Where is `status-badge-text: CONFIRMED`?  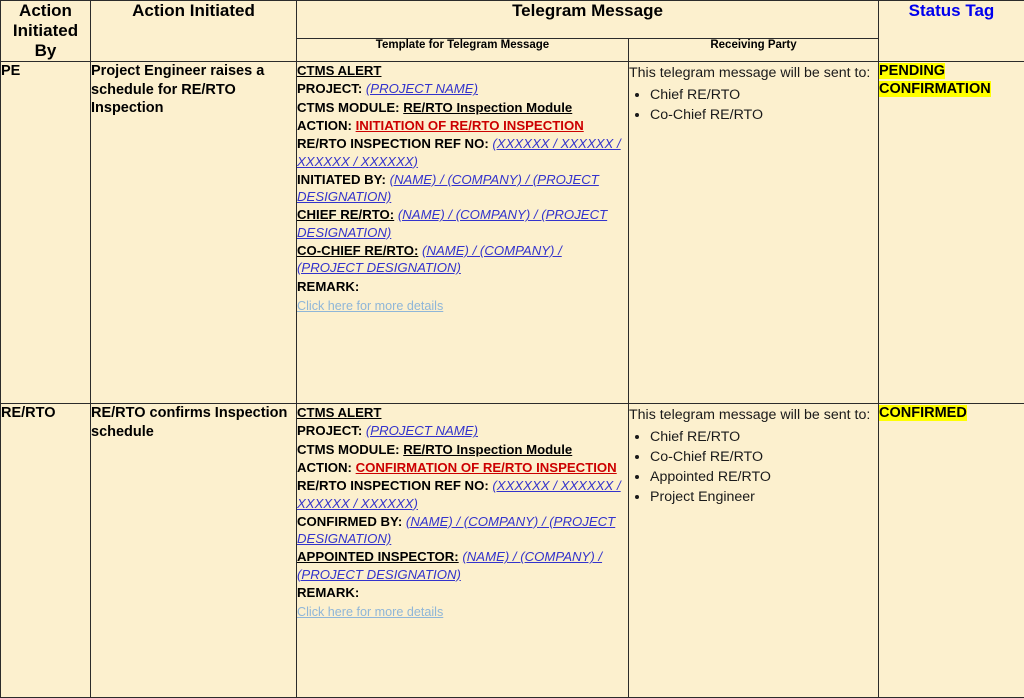 status-badge-text: CONFIRMED is located at coordinates (923, 413).